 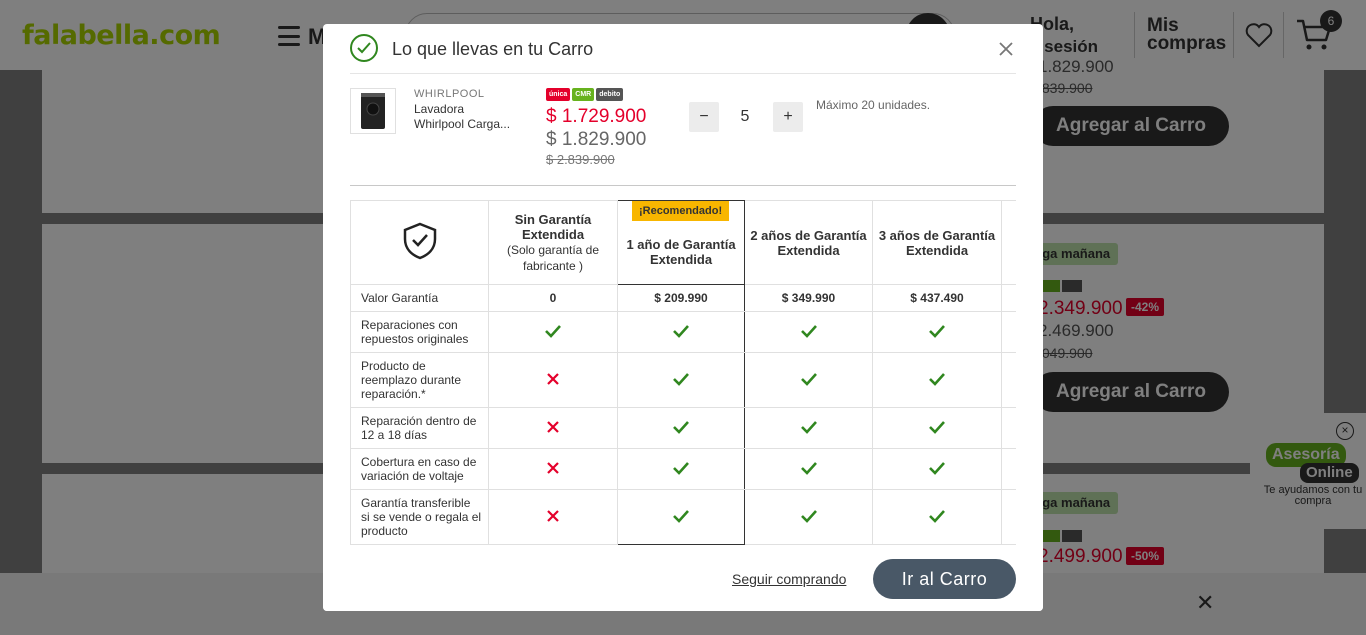 I want to click on modal-header: Lo que llevas en tu Carro, so click(x=683, y=54).